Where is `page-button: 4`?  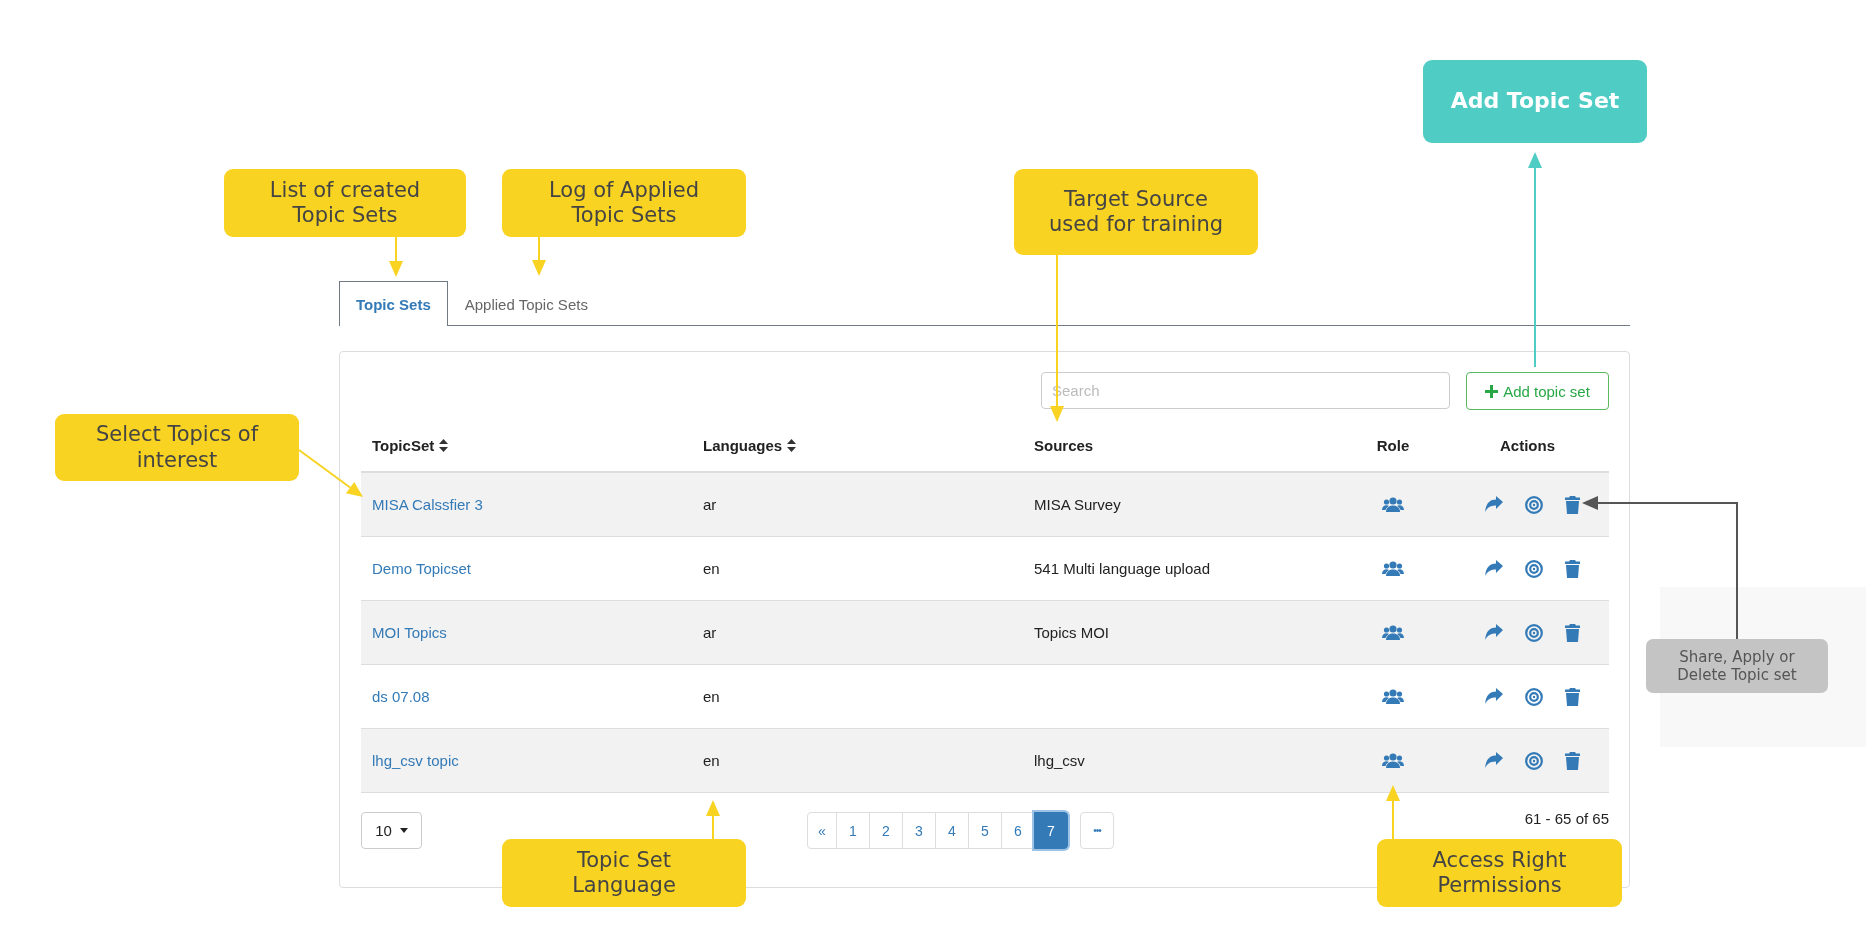
page-button: 4 is located at coordinates (952, 830).